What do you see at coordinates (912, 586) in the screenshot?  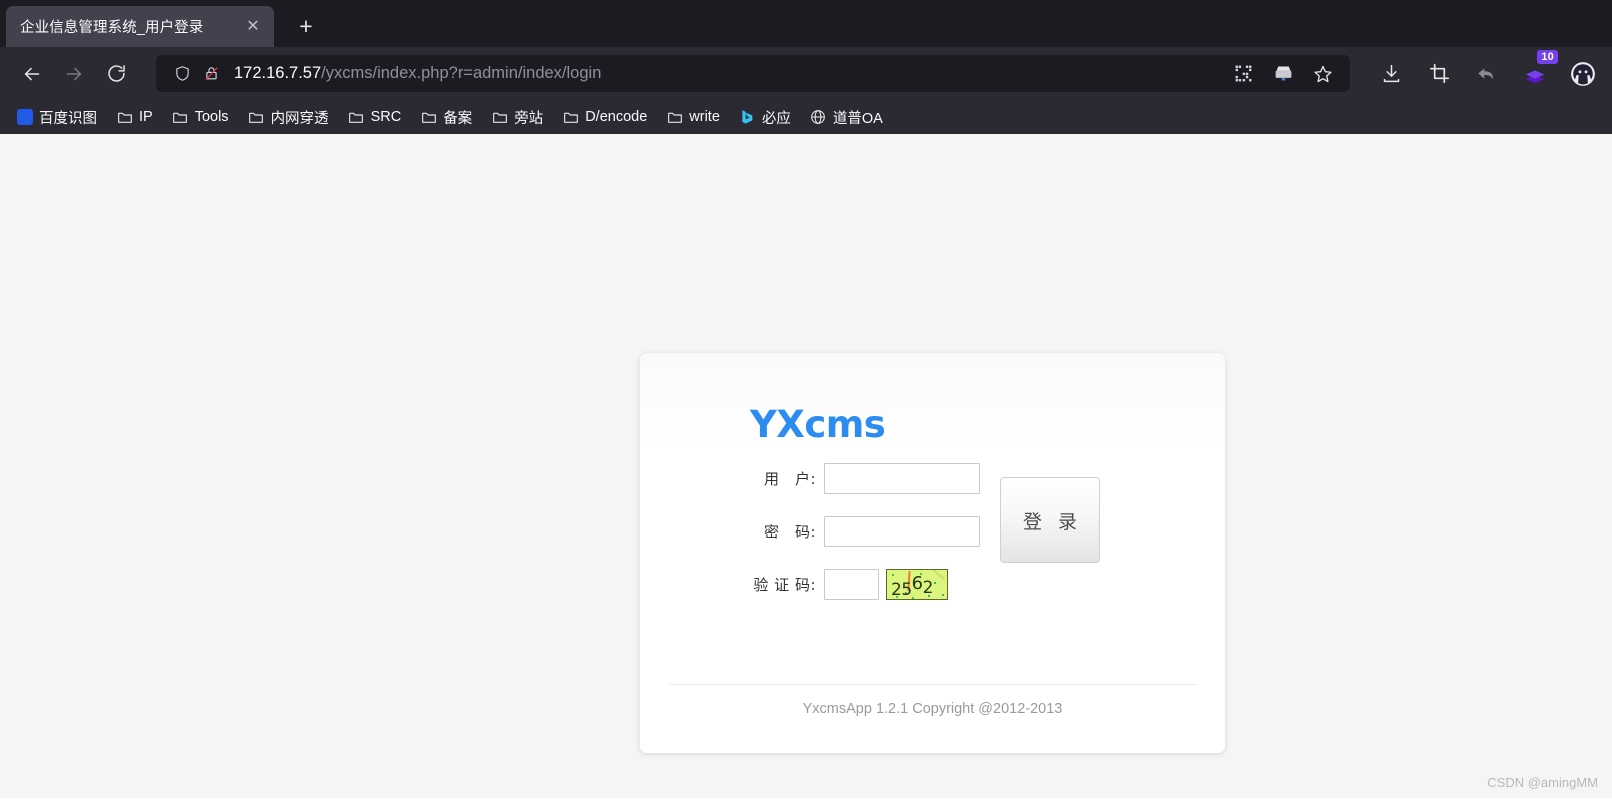 I see `captcha-code: 2562` at bounding box center [912, 586].